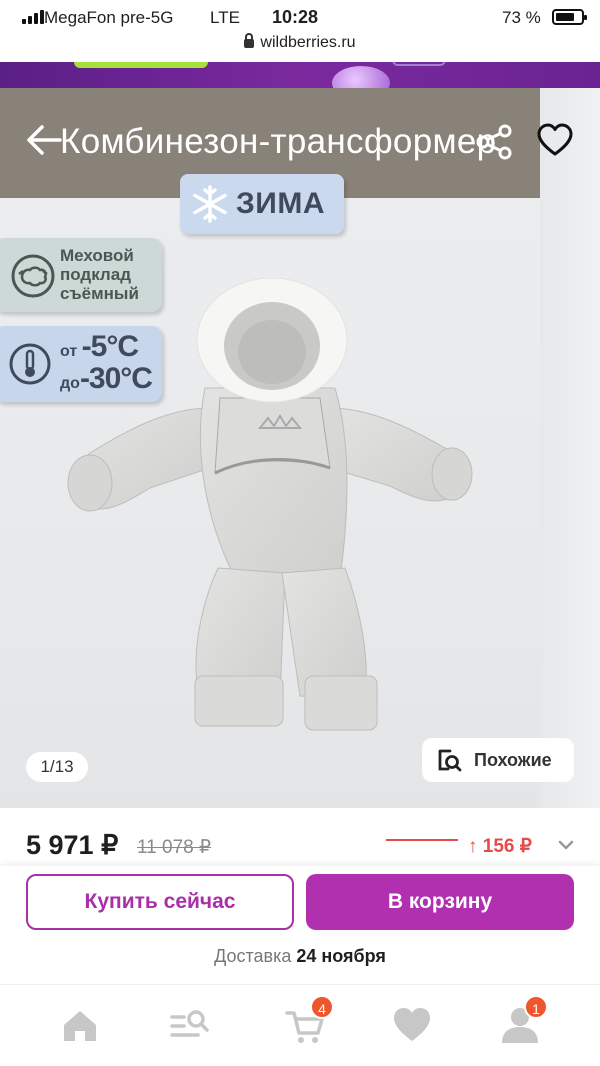  Describe the element at coordinates (295, 17) in the screenshot. I see `clock: 10:28` at that location.